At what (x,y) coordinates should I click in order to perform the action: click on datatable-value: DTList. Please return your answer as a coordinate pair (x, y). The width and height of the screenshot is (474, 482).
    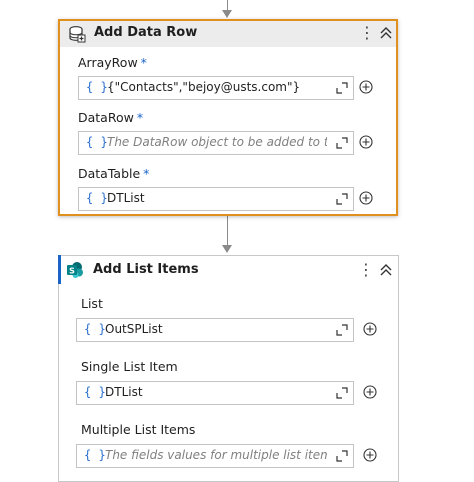
    Looking at the image, I should click on (126, 198).